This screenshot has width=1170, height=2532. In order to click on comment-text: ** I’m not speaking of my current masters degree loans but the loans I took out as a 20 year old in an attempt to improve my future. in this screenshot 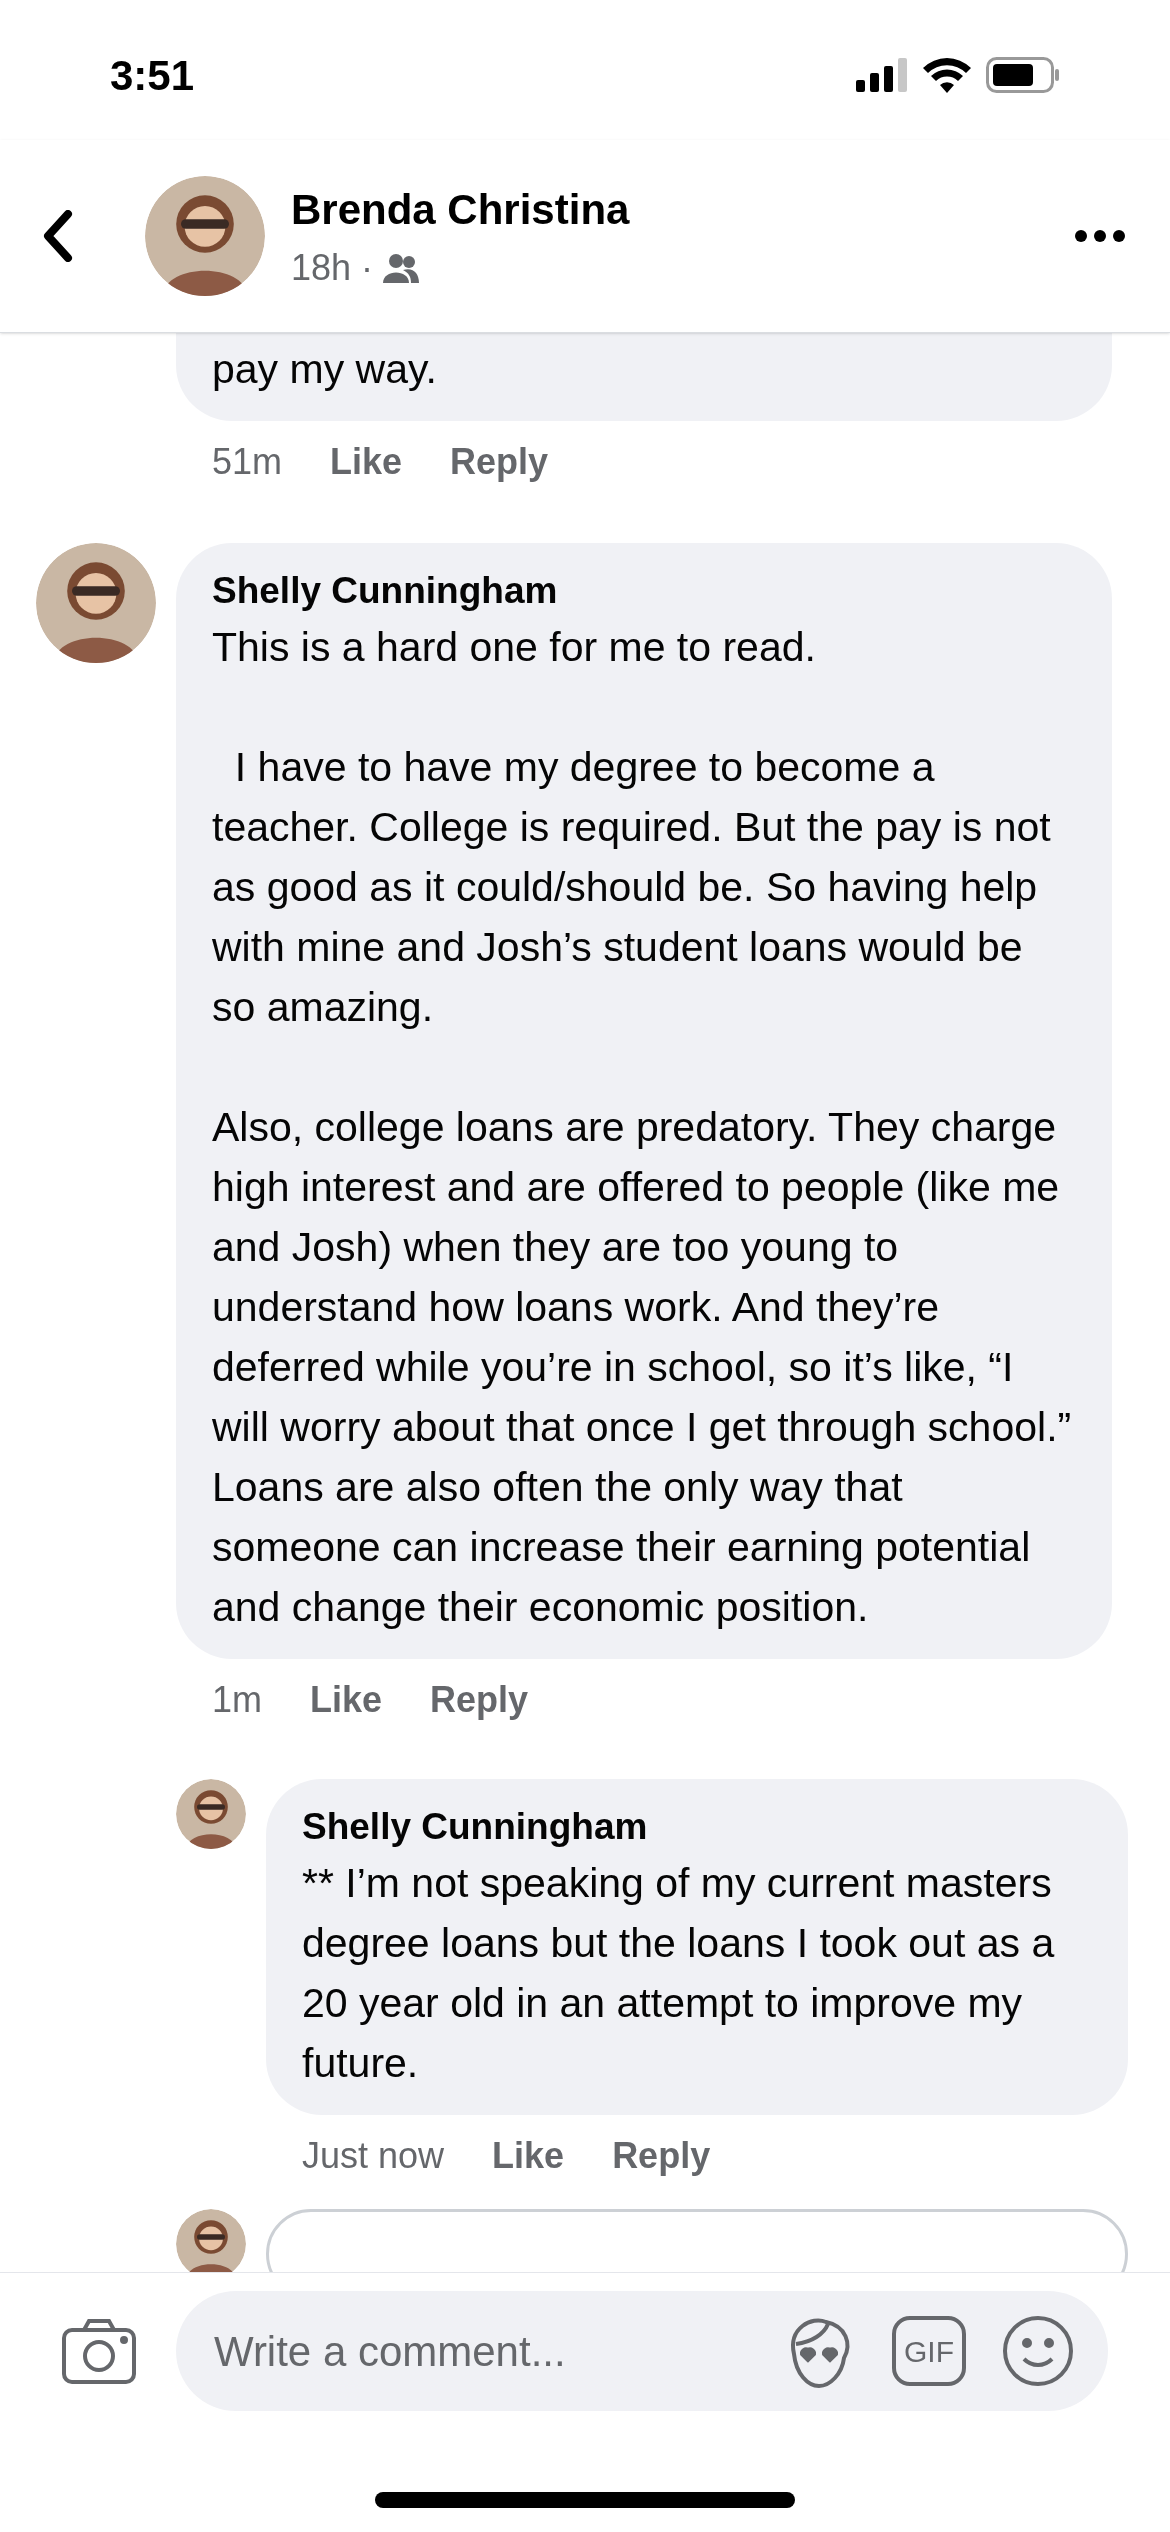, I will do `click(679, 1973)`.